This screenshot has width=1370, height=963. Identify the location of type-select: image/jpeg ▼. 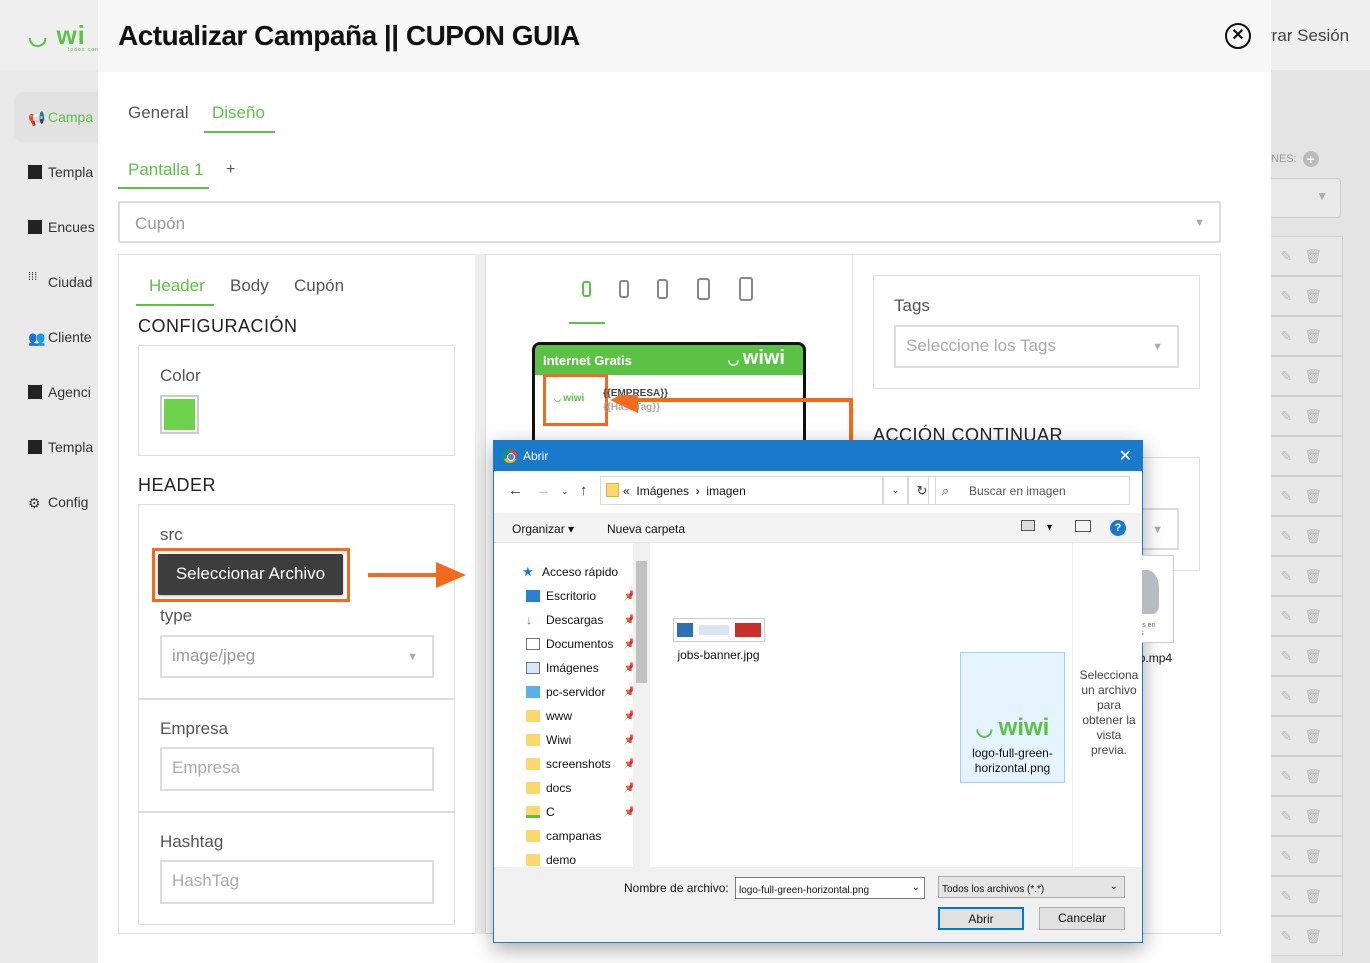
(297, 656).